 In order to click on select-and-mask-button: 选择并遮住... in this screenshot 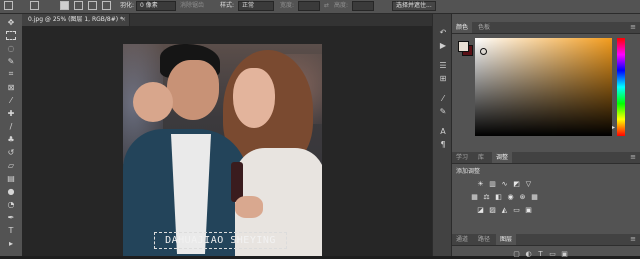, I will do `click(414, 6)`.